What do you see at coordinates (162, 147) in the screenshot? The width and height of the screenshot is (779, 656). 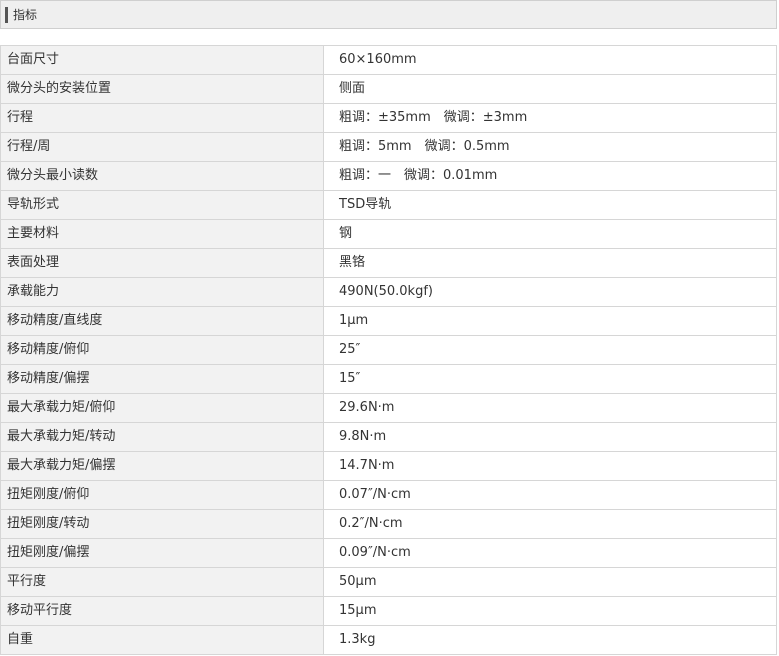 I see `spec-label: 行程/周` at bounding box center [162, 147].